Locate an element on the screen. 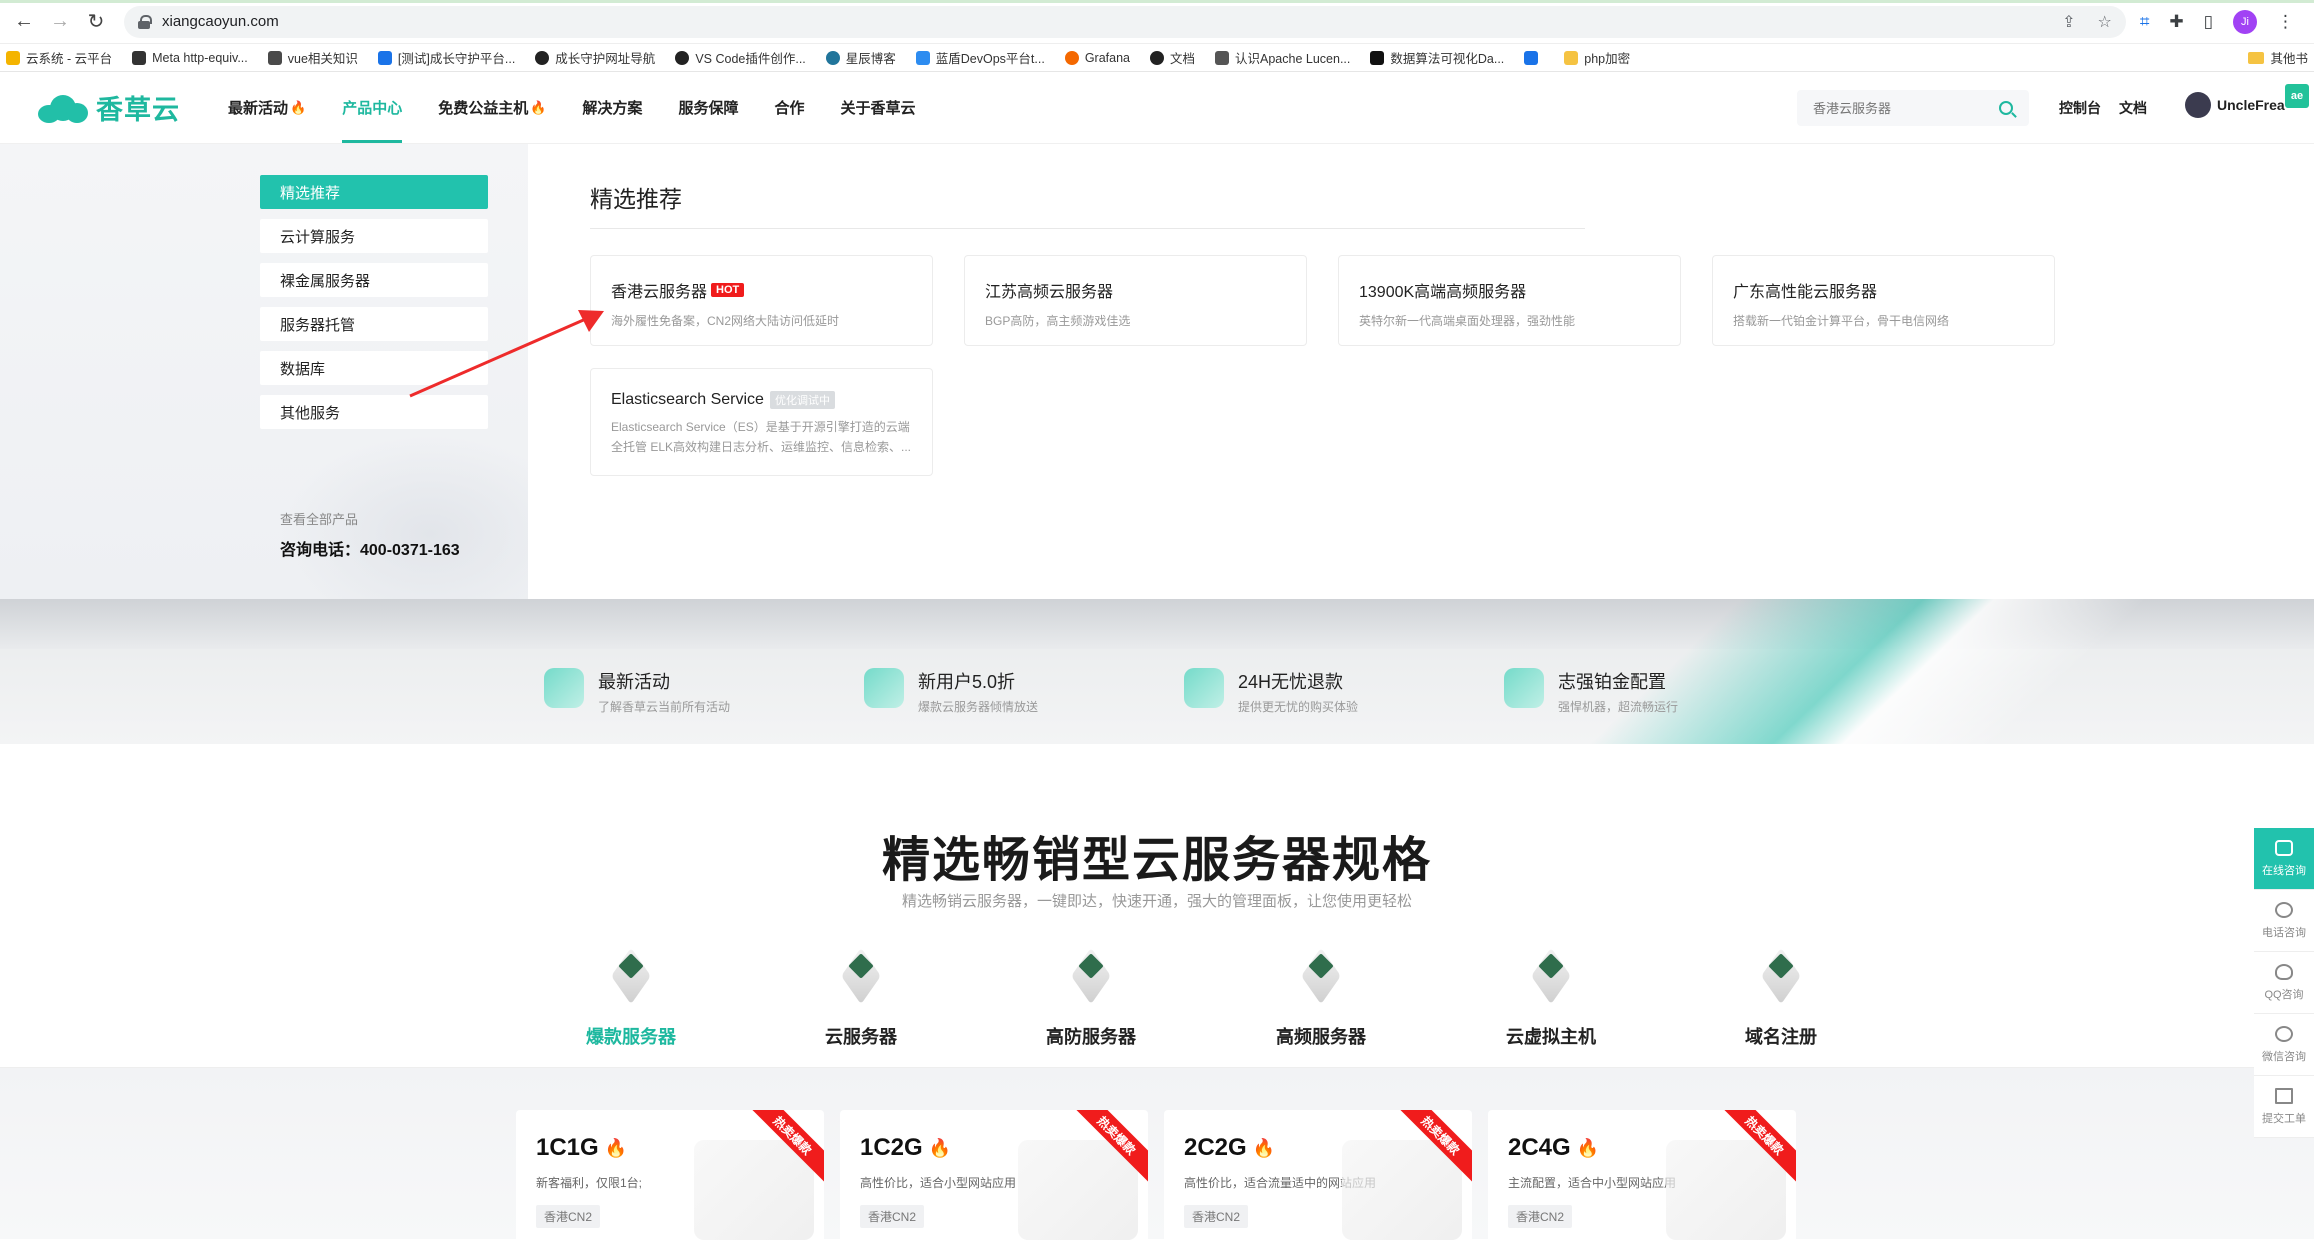 The image size is (2314, 1250). wechat-consult-button: 微信咨询 is located at coordinates (2284, 1045).